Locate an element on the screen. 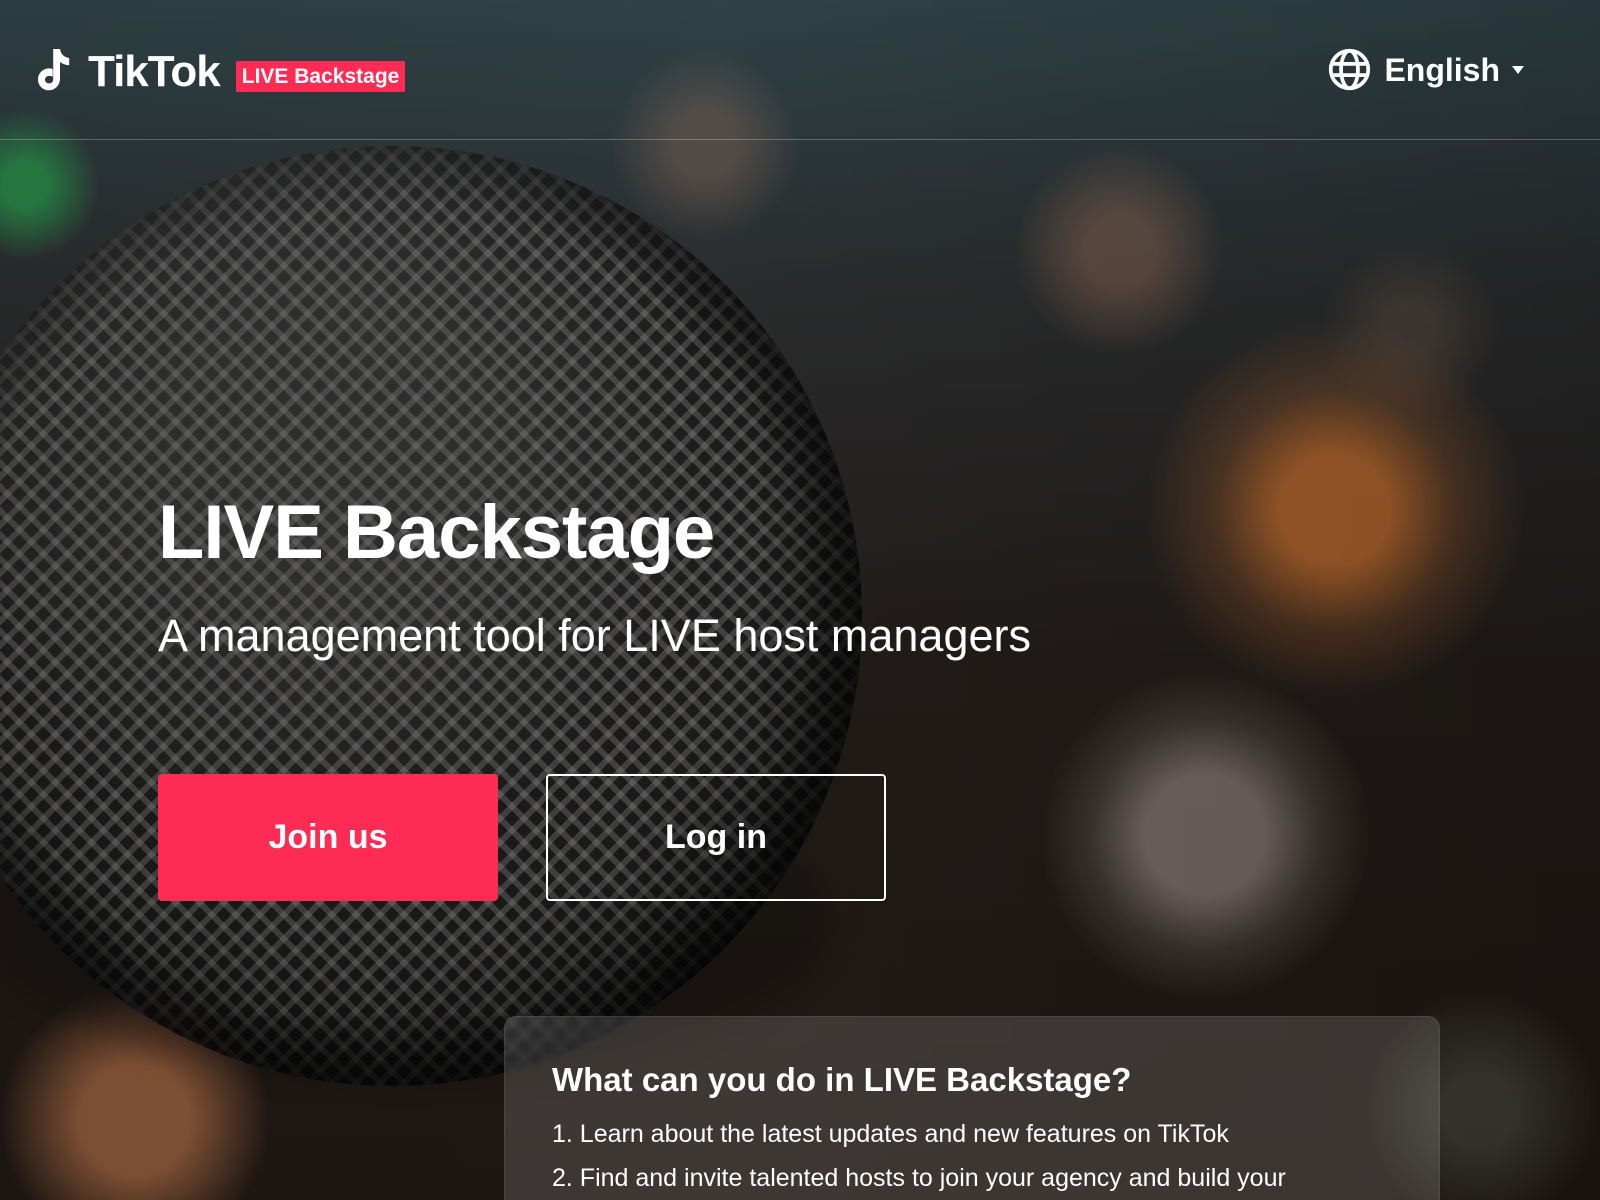 The image size is (1600, 1200). log-in-button: Log in is located at coordinates (716, 837).